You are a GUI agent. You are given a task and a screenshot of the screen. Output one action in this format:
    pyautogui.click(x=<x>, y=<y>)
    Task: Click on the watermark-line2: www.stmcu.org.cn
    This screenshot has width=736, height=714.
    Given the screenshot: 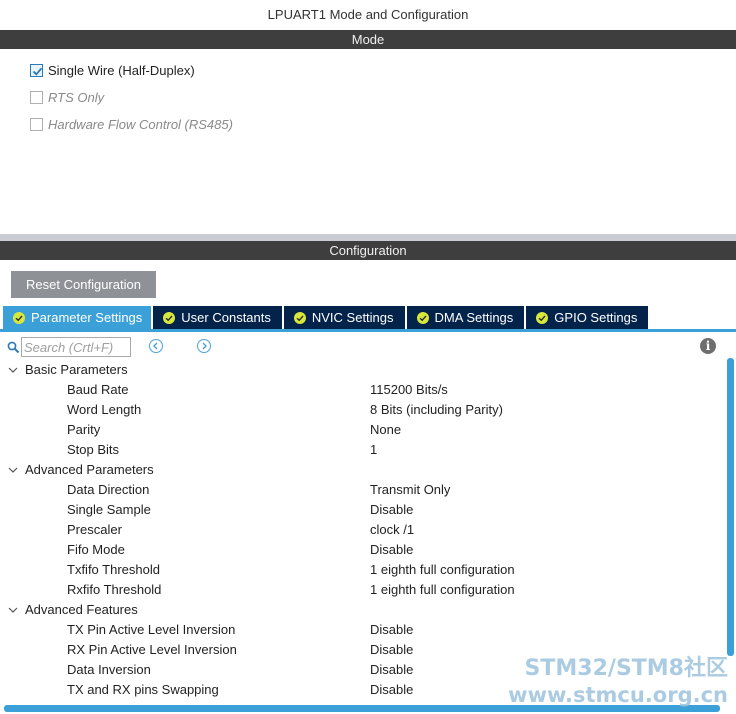 What is the action you would take?
    pyautogui.click(x=618, y=695)
    